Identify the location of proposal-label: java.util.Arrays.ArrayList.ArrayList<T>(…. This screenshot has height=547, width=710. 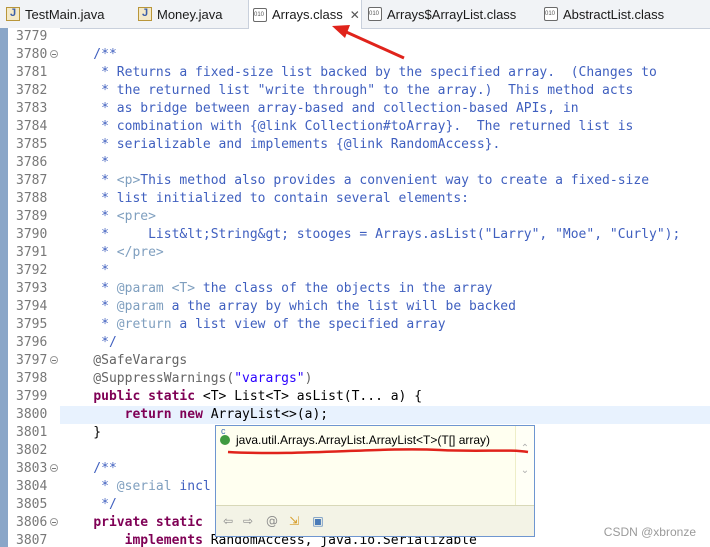
(363, 440).